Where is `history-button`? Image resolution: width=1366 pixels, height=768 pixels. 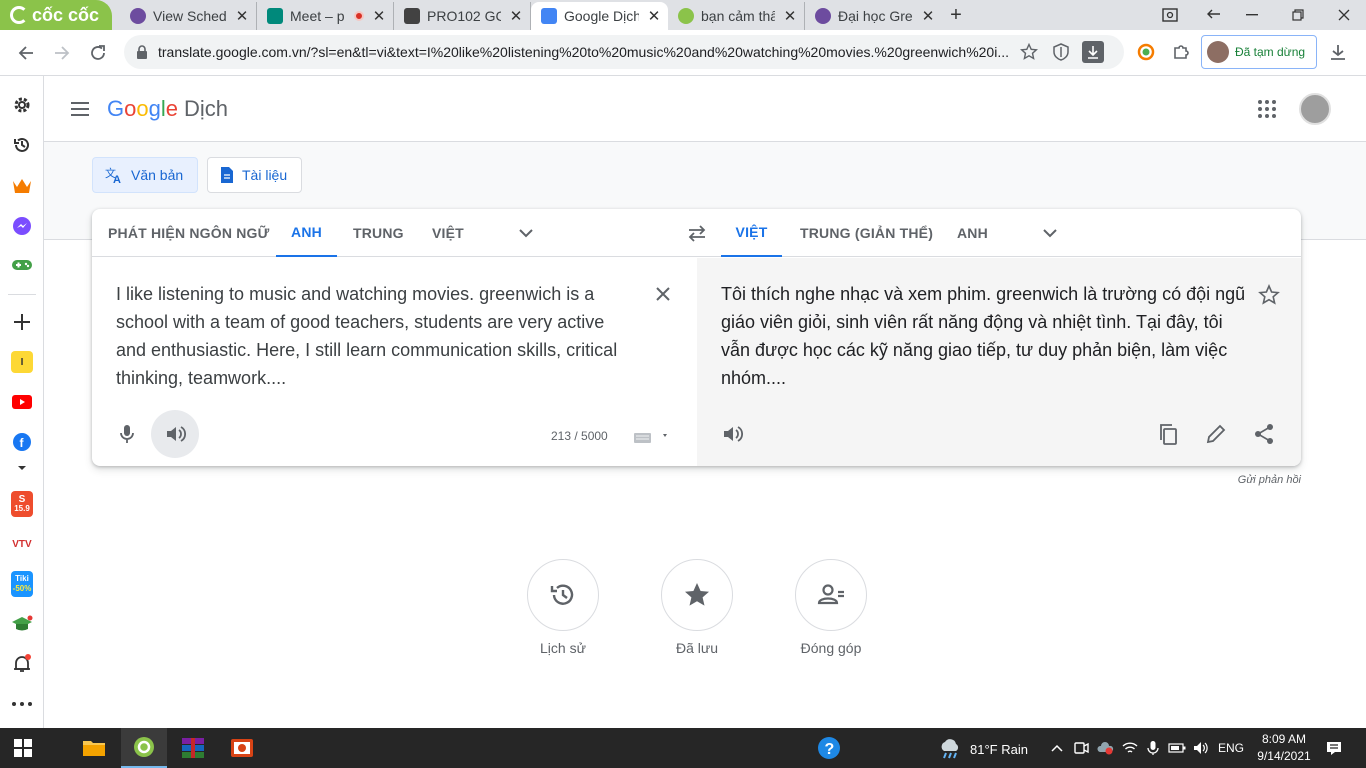
history-button is located at coordinates (563, 595).